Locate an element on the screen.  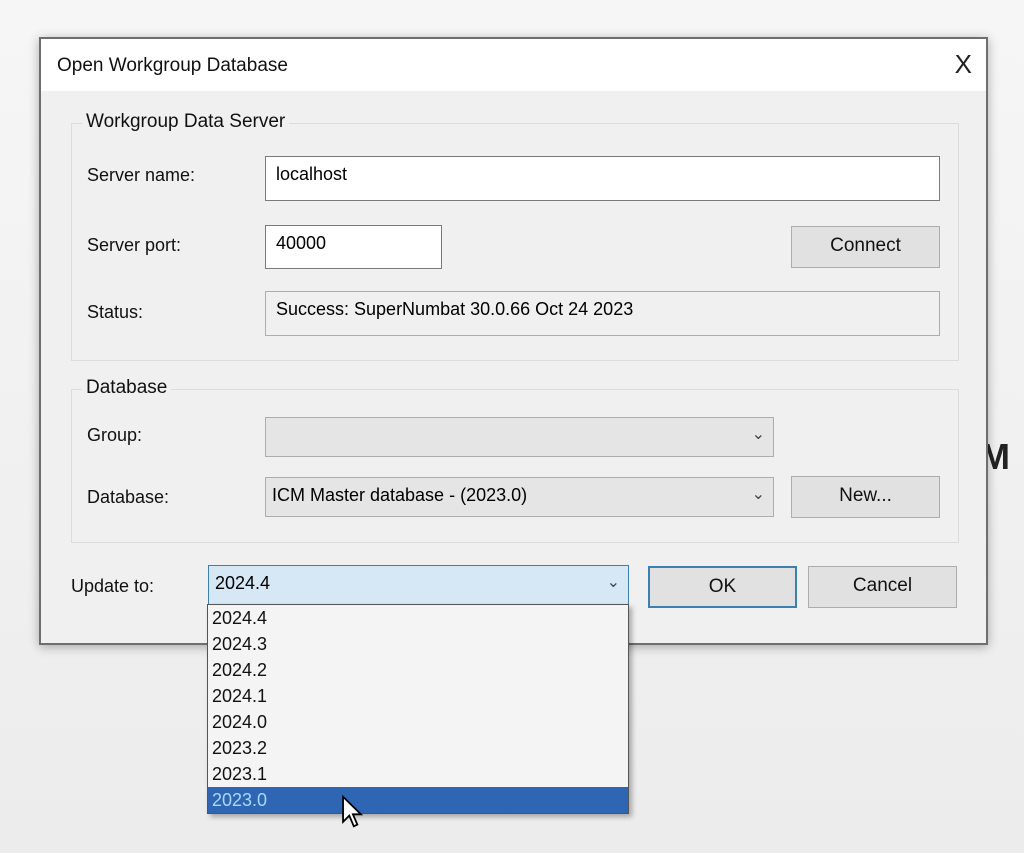
server-name-label: Server name: is located at coordinates (141, 175).